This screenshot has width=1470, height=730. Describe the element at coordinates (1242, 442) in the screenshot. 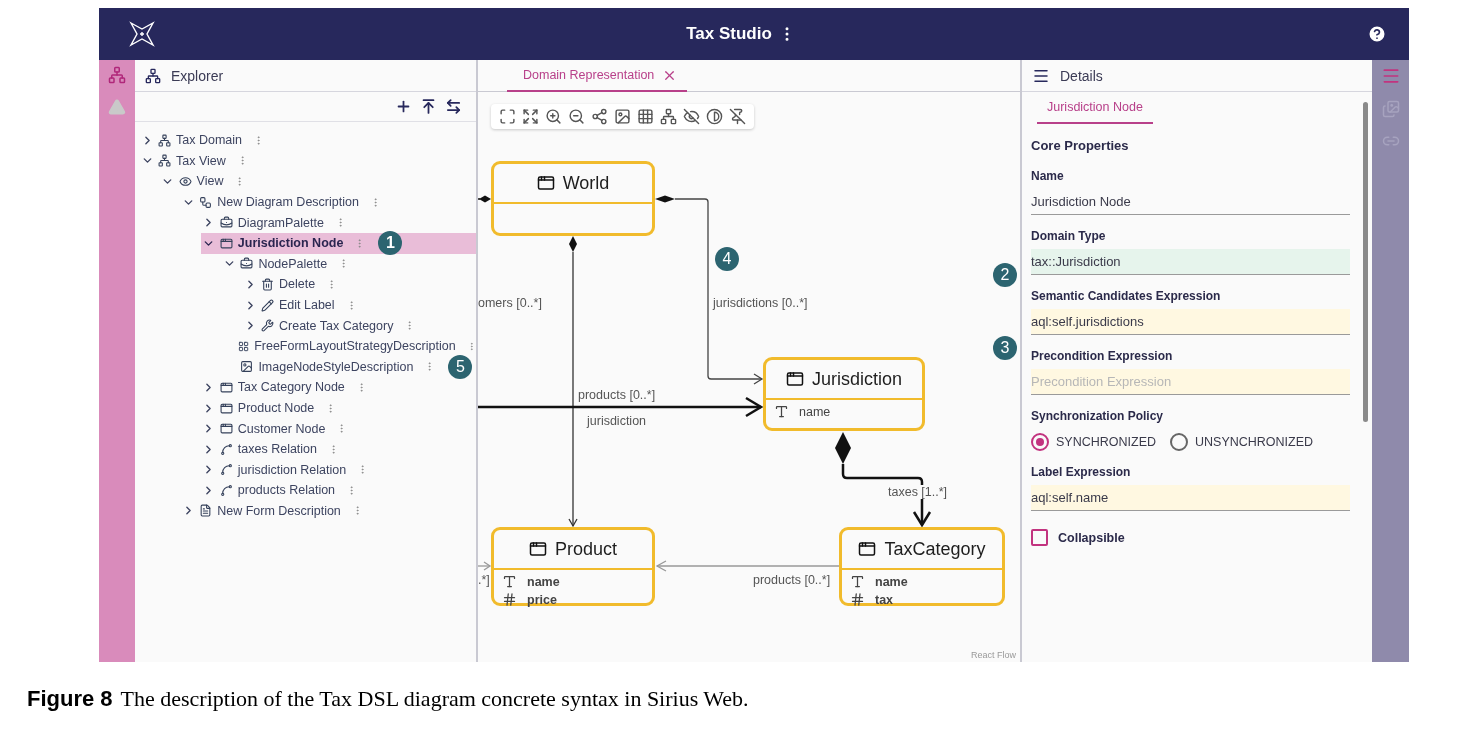

I see `radio-option: UNSYNCHRONIZED` at that location.